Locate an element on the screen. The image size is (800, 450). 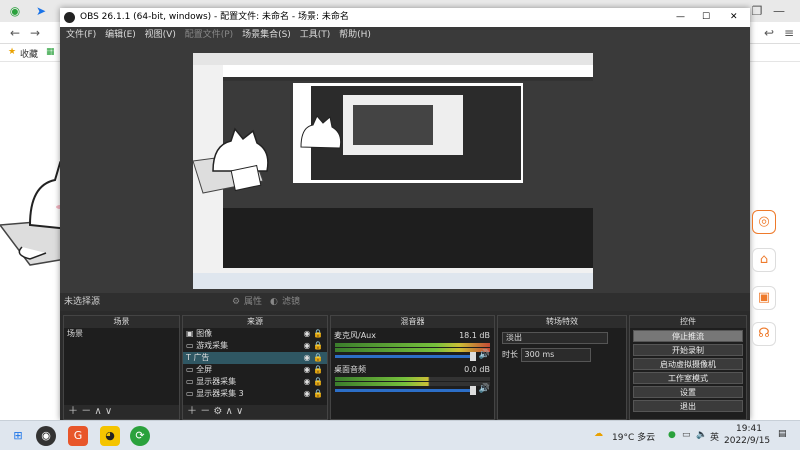
clock-time: 19:41 is located at coordinates (749, 429).